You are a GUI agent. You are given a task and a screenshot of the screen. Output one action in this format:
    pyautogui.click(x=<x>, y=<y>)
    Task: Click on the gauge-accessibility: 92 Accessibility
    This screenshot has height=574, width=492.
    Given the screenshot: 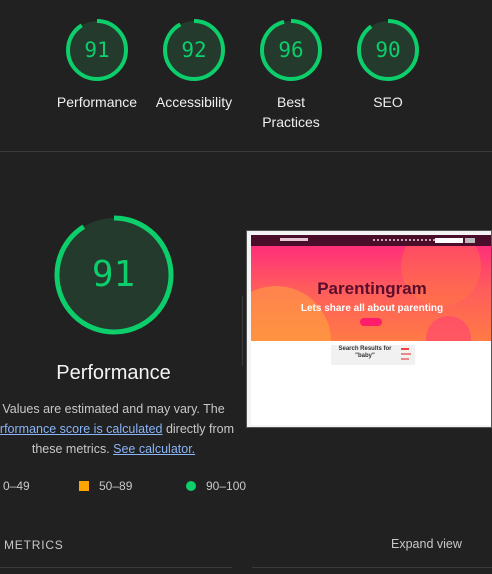 What is the action you would take?
    pyautogui.click(x=194, y=65)
    